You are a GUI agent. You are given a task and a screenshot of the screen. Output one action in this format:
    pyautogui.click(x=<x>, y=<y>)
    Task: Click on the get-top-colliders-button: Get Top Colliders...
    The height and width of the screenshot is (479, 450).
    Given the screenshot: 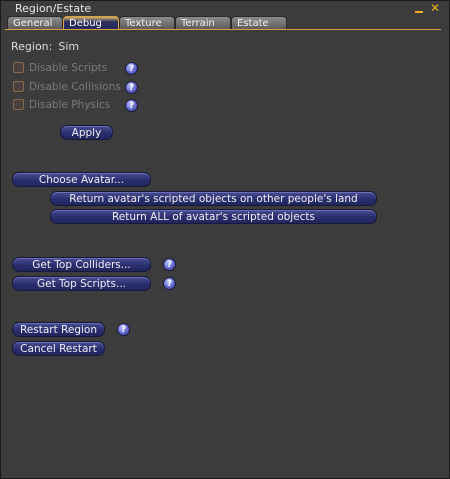 What is the action you would take?
    pyautogui.click(x=81, y=264)
    